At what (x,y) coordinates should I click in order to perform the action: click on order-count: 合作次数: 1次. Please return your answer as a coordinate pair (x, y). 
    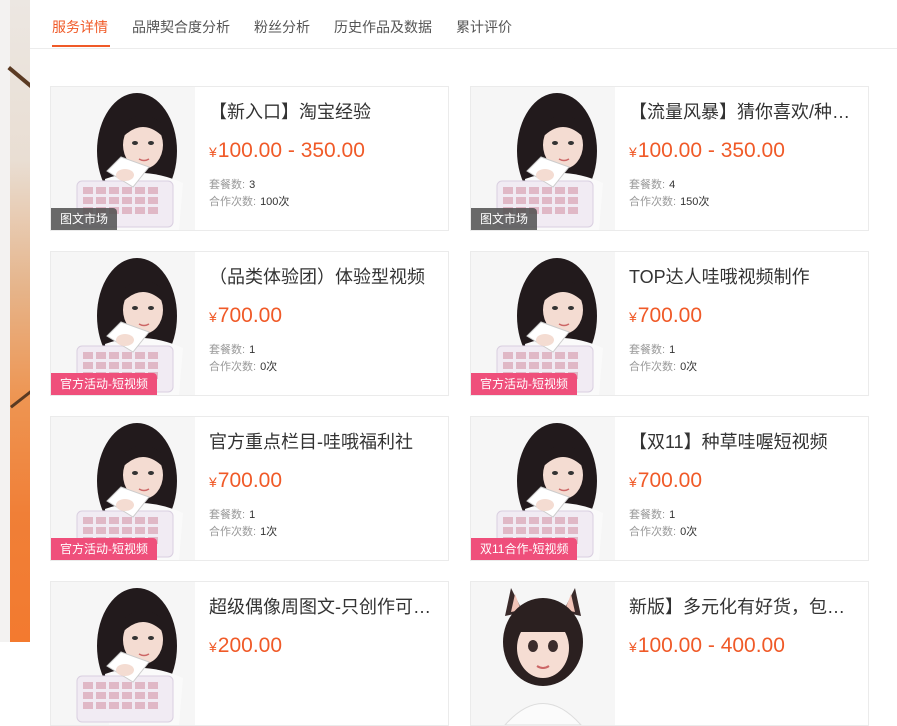
    Looking at the image, I should click on (243, 531).